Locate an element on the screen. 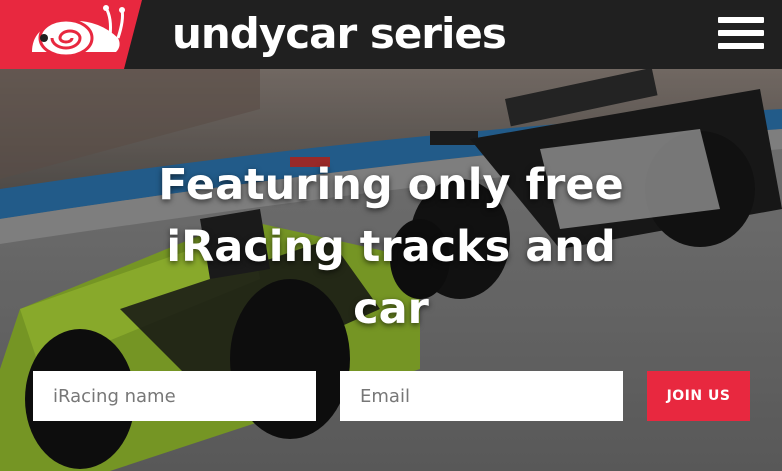 The width and height of the screenshot is (782, 471). top-bar: undycar series is located at coordinates (391, 34).